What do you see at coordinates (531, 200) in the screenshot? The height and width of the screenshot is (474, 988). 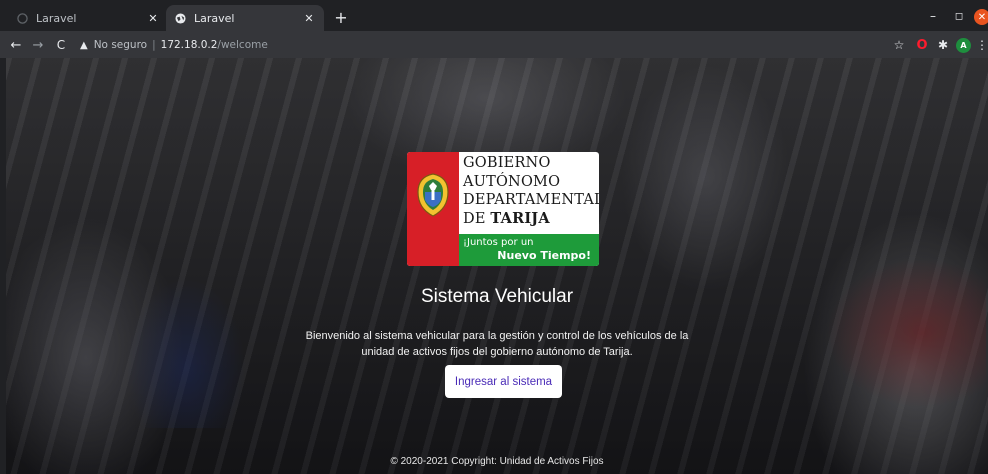 I see `logo-line: DEPARTAMENTAL` at bounding box center [531, 200].